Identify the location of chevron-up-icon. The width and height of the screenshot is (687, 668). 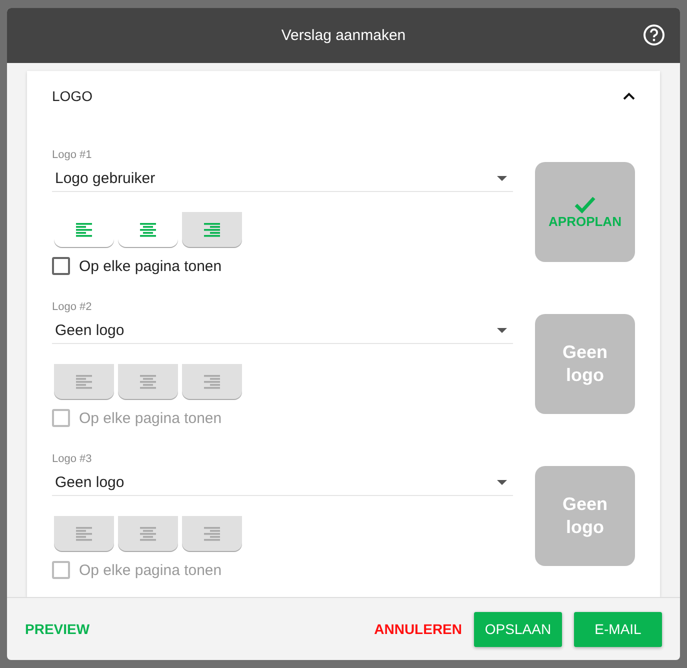
(629, 96).